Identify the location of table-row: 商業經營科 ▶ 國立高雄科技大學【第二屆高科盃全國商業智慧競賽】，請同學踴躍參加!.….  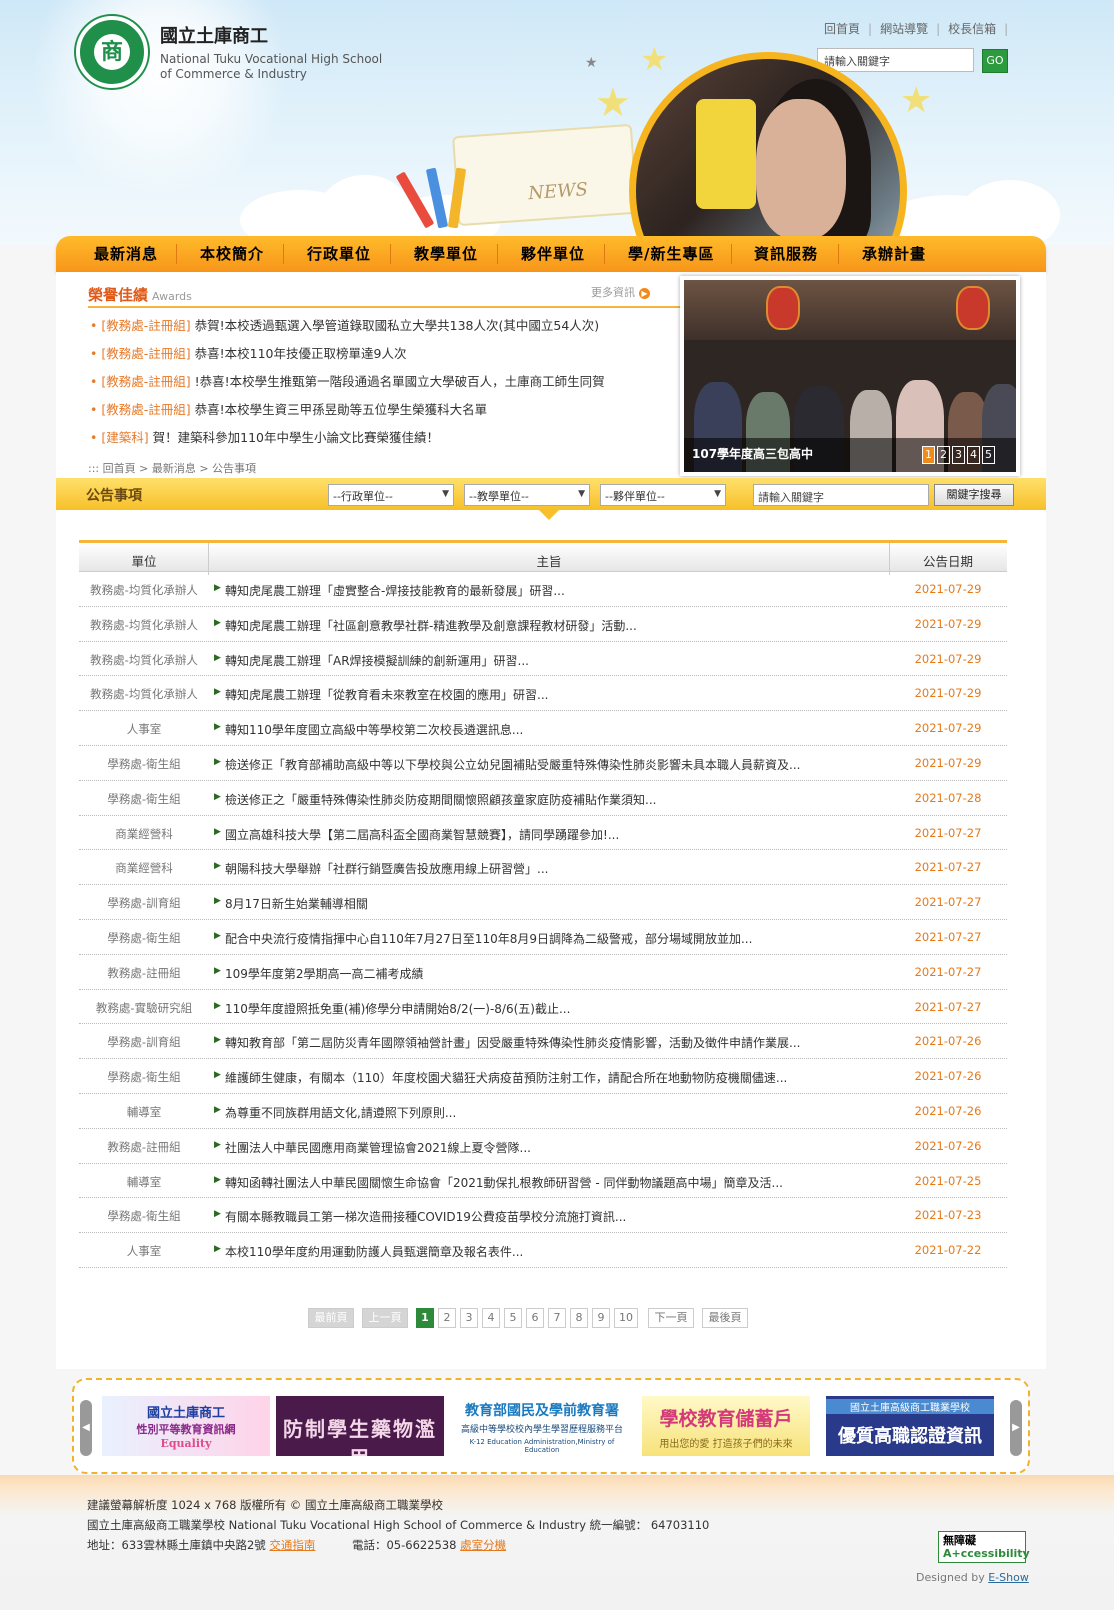
(543, 833).